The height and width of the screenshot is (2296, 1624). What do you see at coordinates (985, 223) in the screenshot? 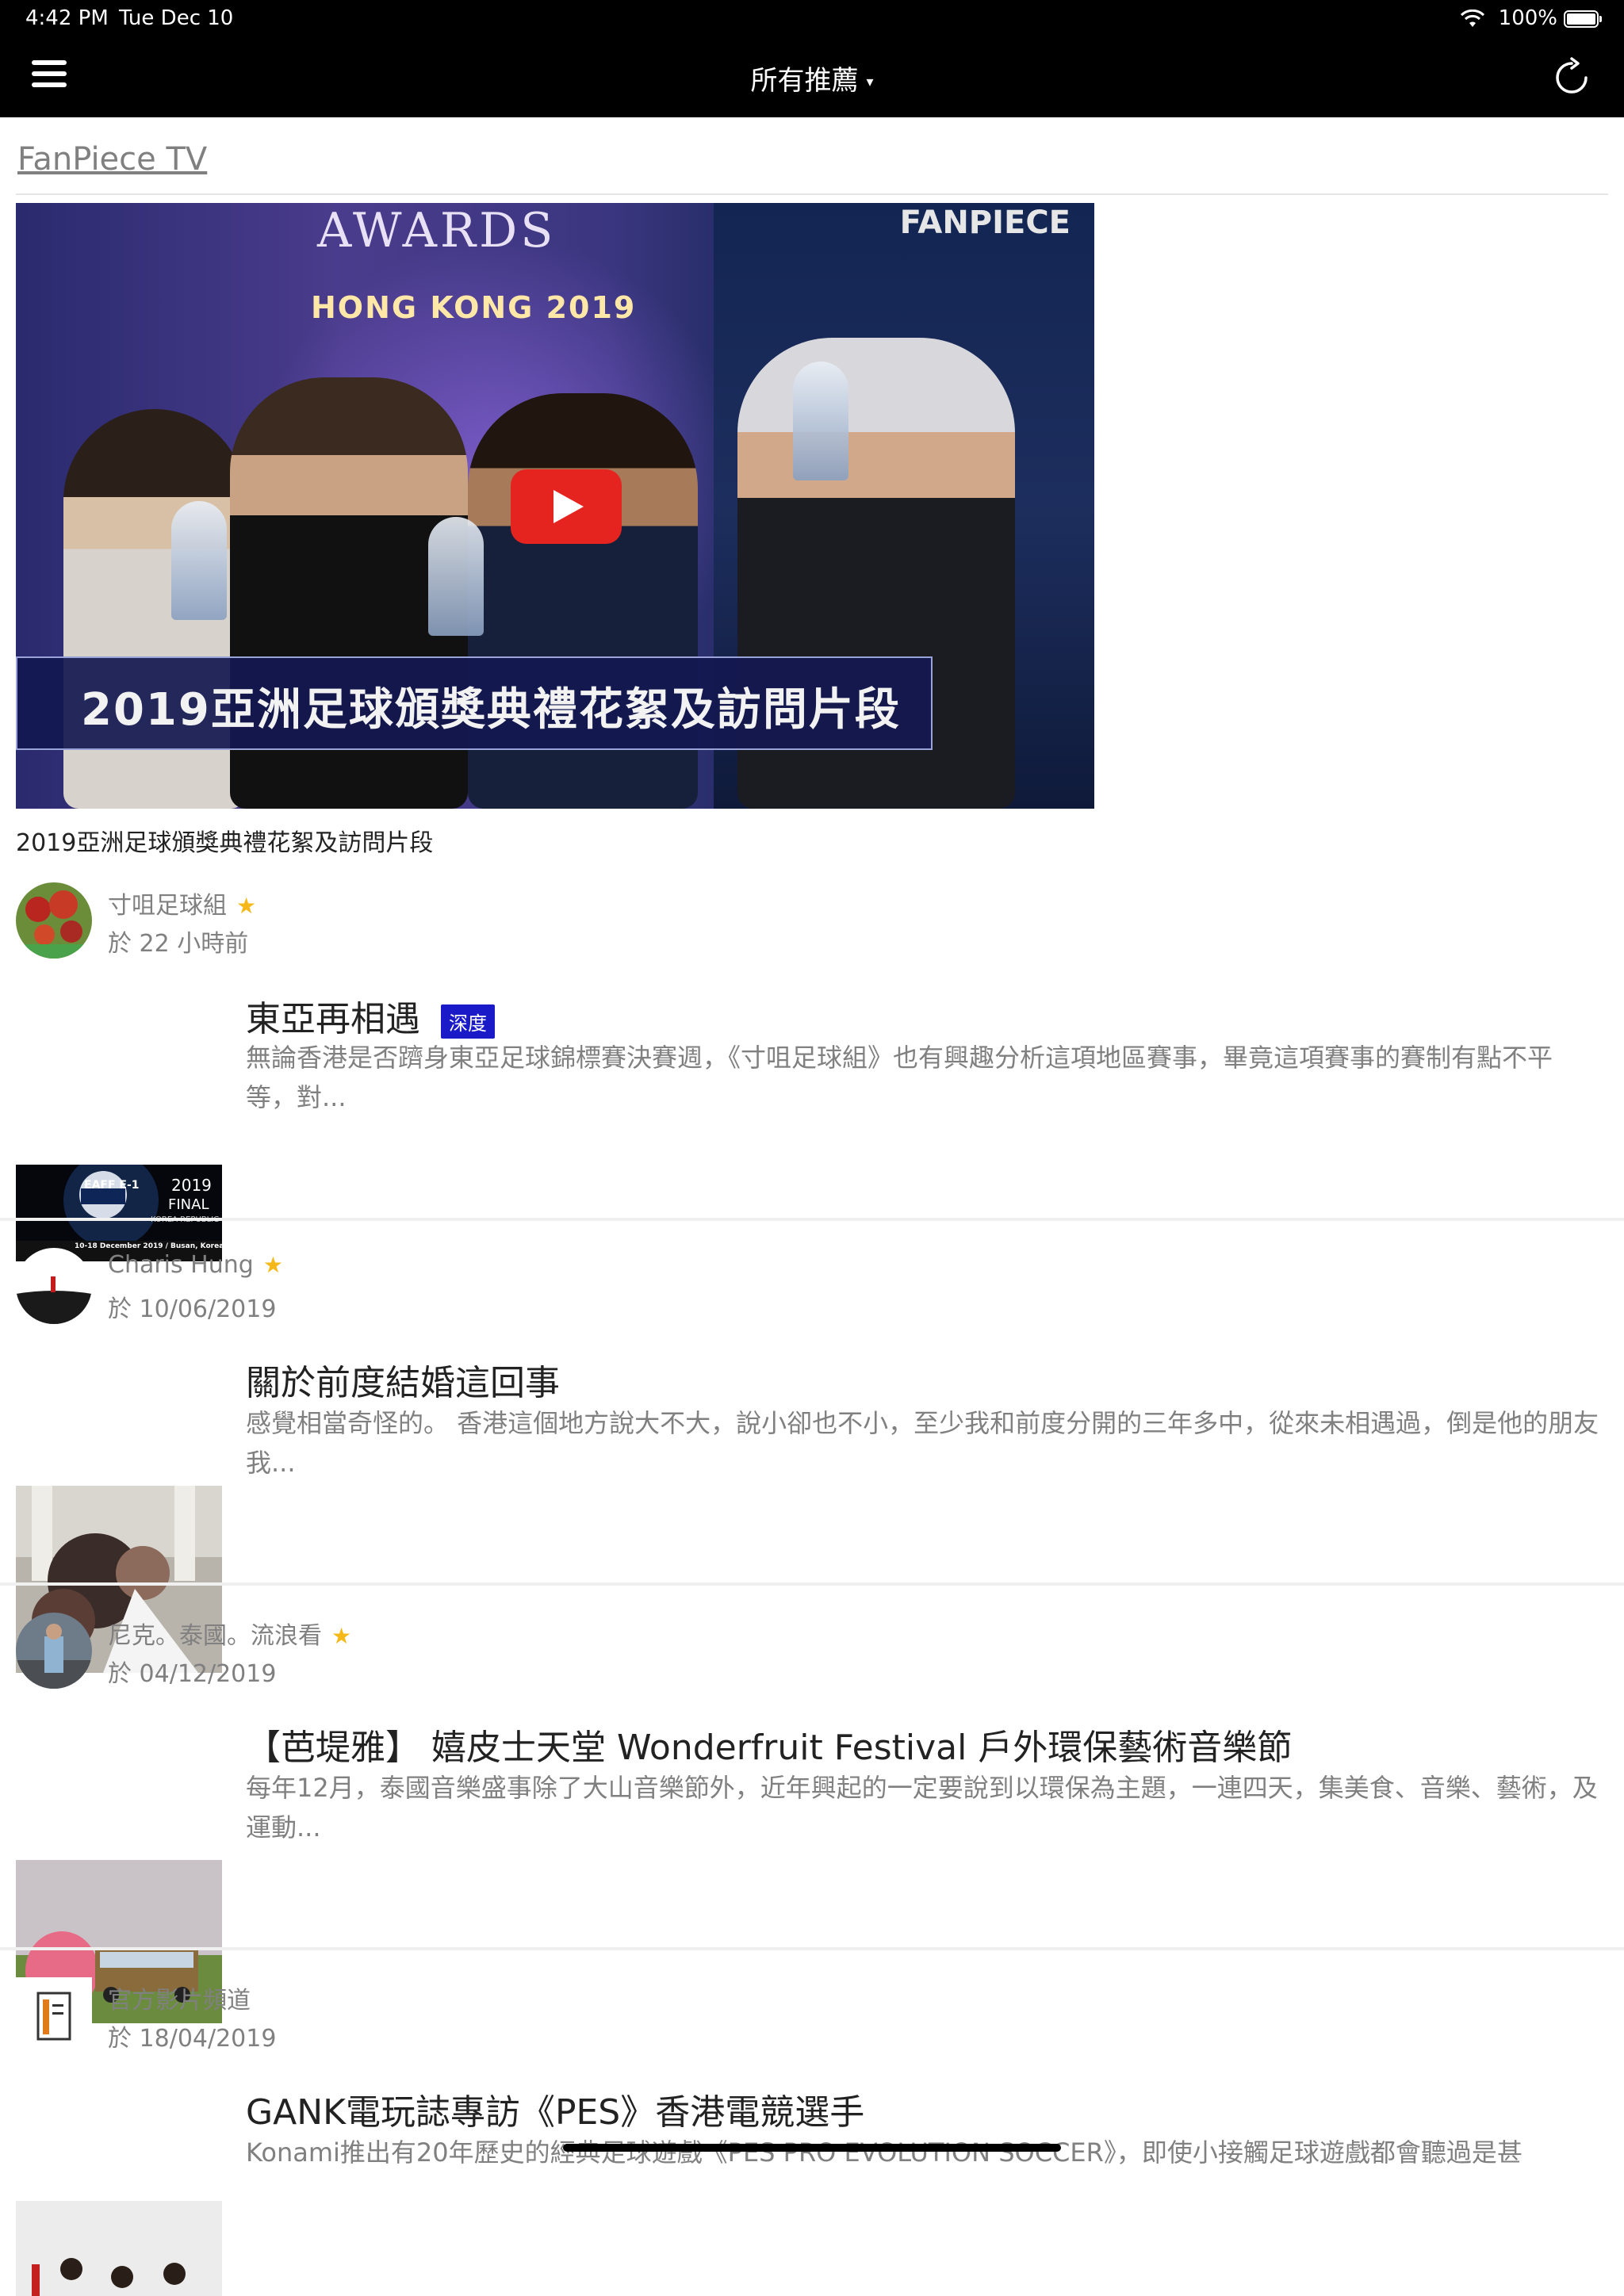
I see `video-brand-logo: FANPIECE` at bounding box center [985, 223].